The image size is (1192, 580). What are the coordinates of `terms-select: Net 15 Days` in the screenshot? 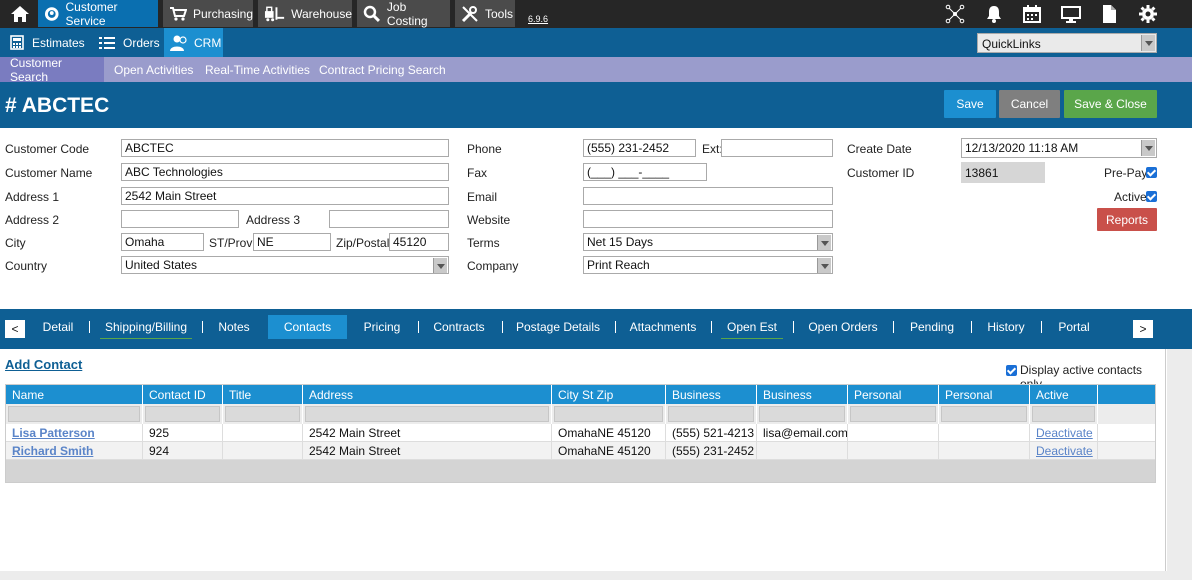 It's located at (708, 242).